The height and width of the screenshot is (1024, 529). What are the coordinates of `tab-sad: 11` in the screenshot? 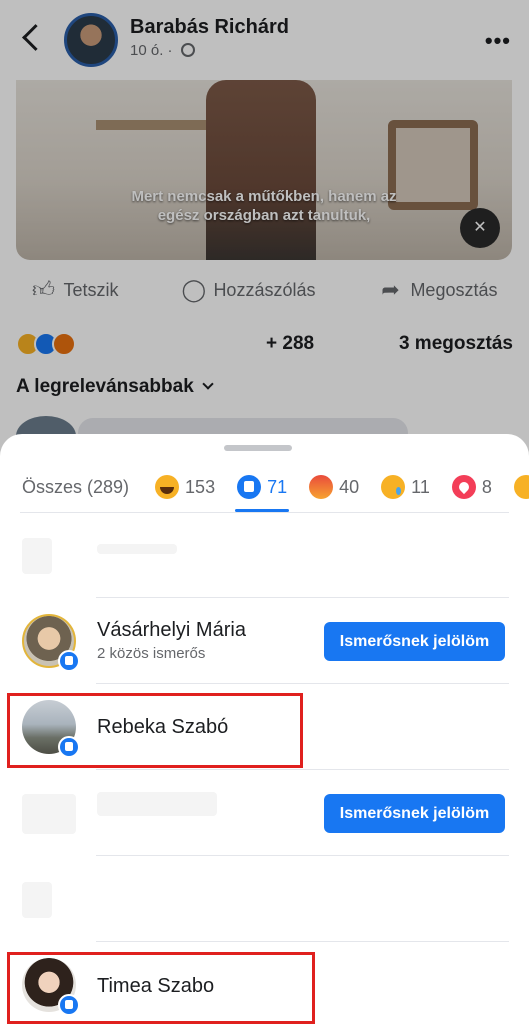 It's located at (405, 487).